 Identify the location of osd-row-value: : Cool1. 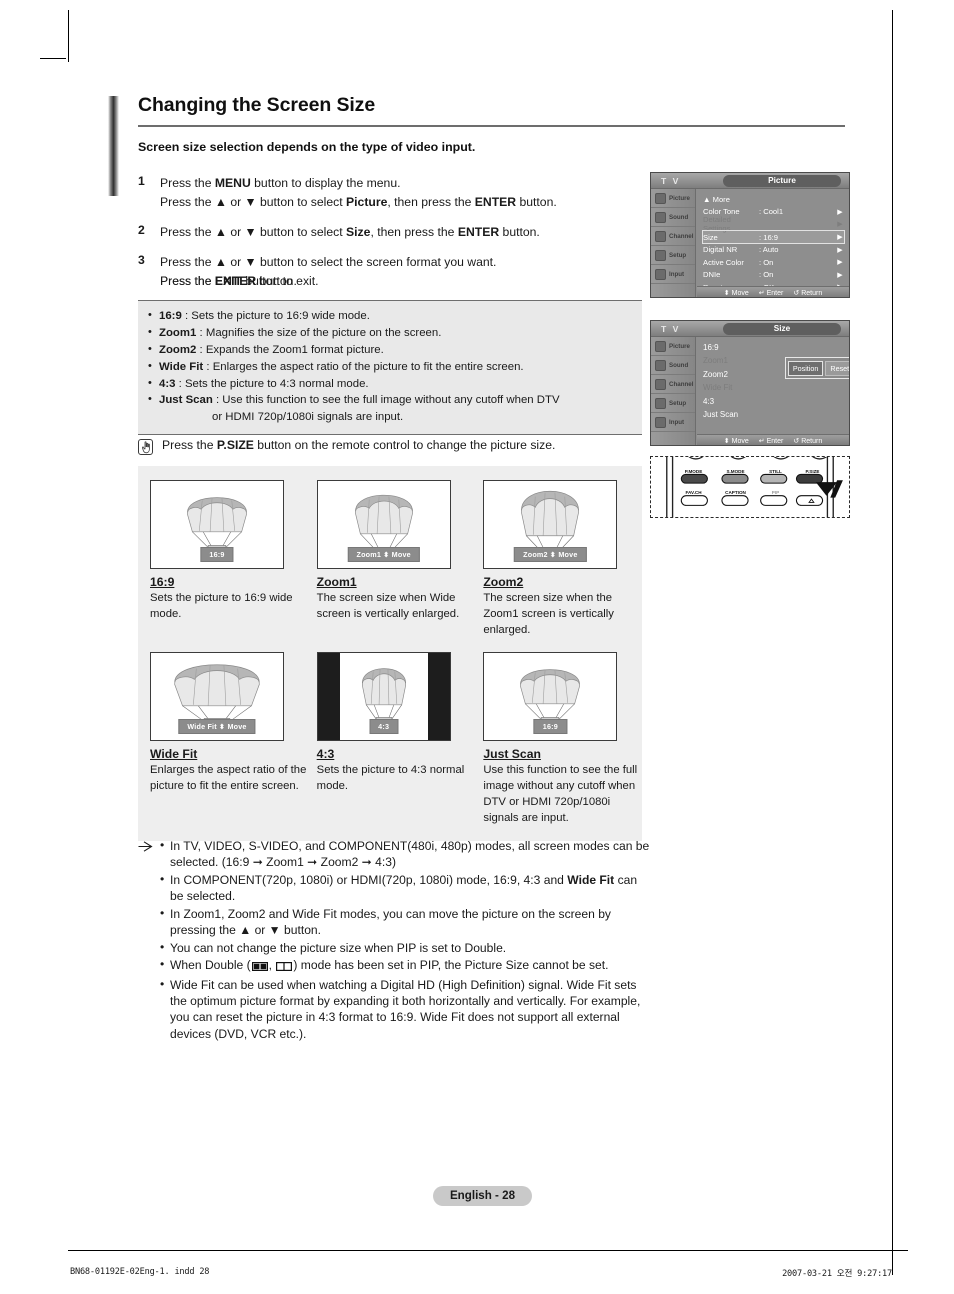
(771, 212).